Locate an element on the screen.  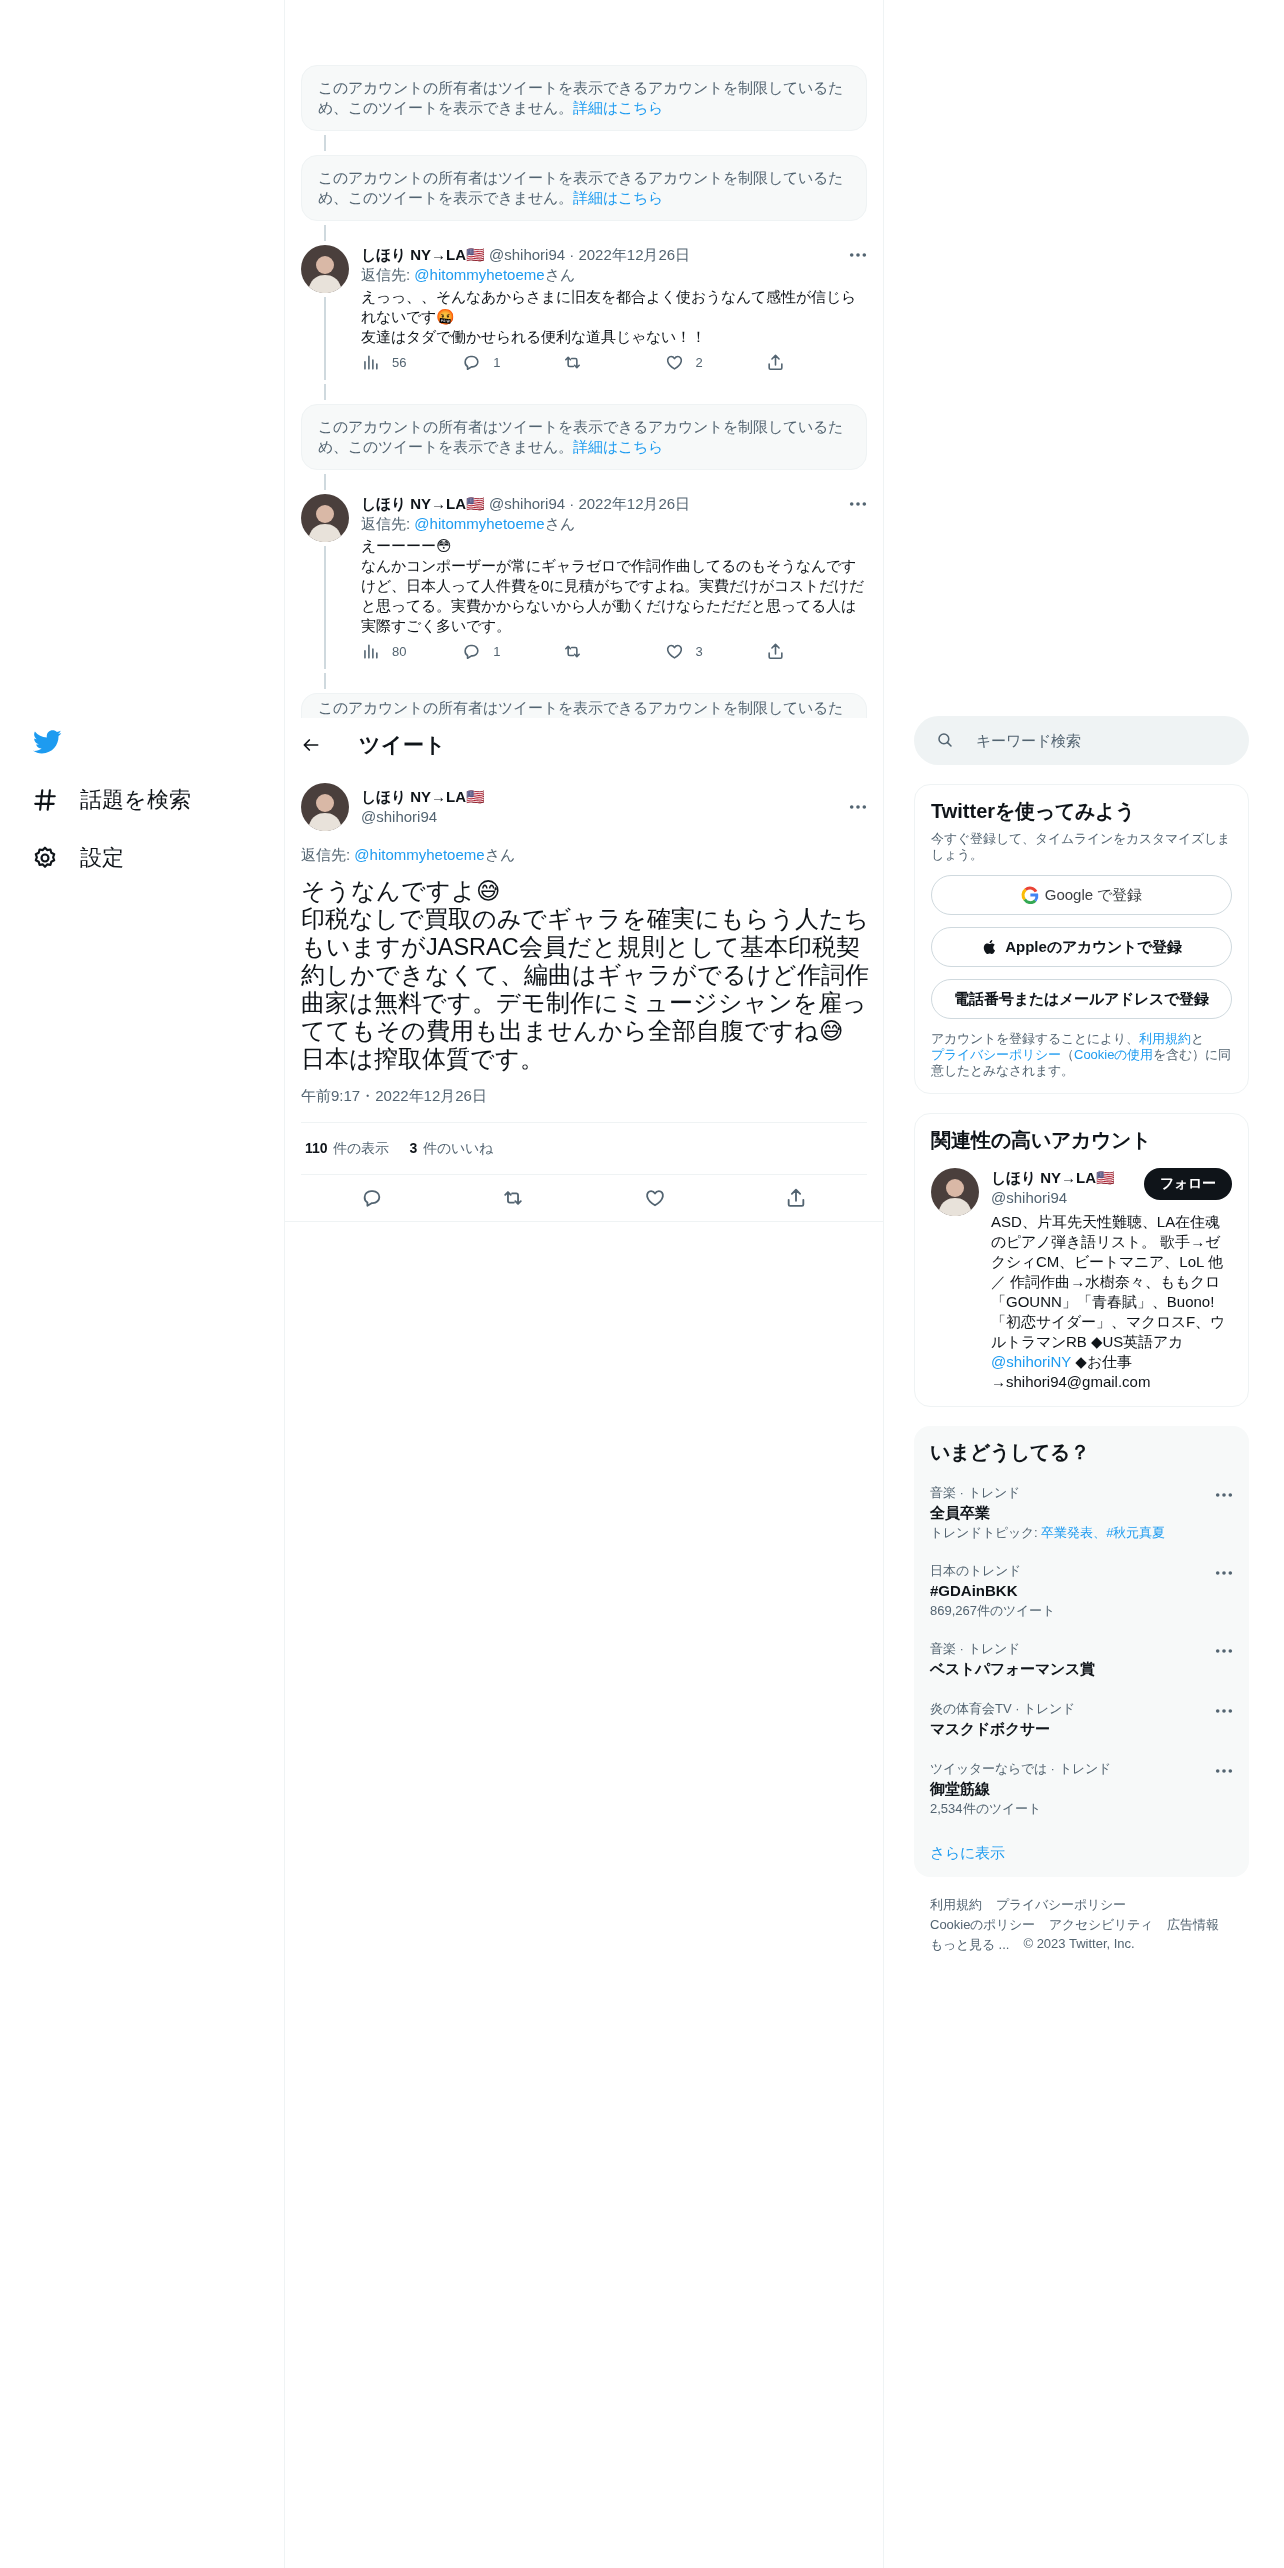
trend-context: 日本のトレンド is located at coordinates (976, 1571).